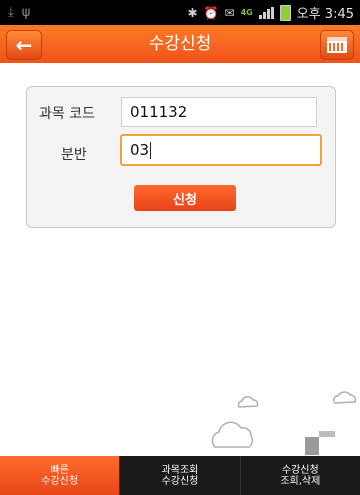 Image resolution: width=360 pixels, height=495 pixels. I want to click on cloud-illustration, so click(284, 423).